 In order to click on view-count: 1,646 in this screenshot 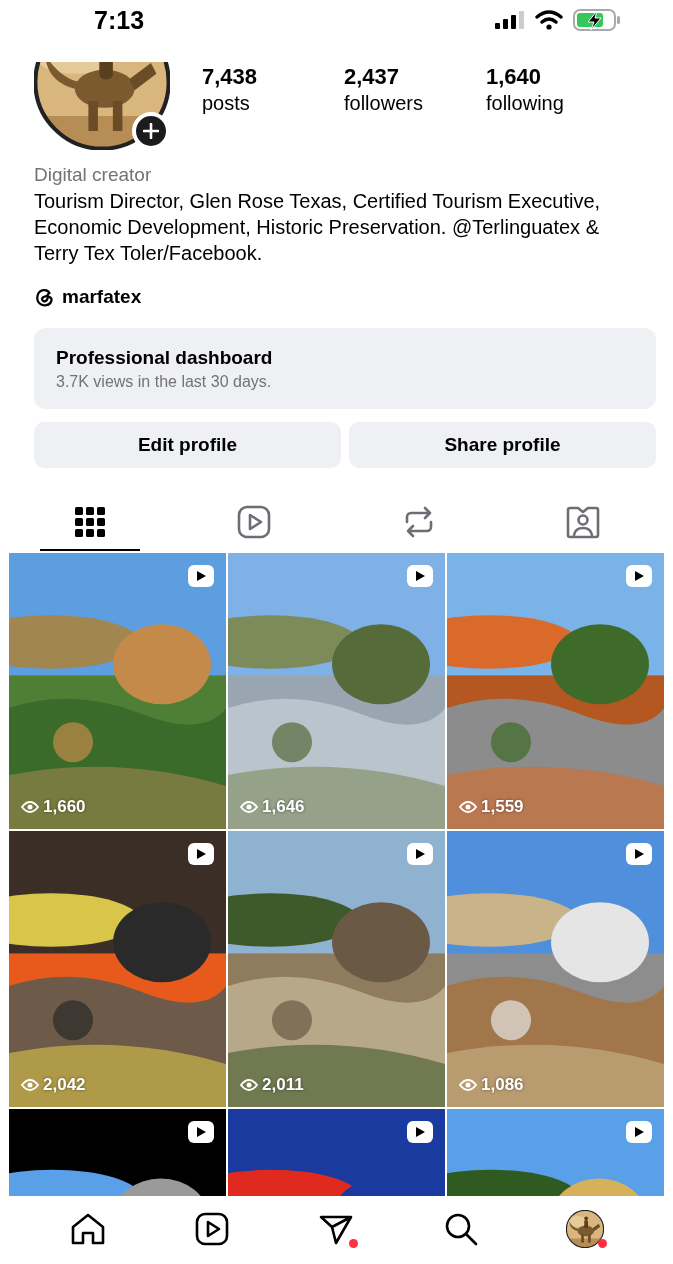, I will do `click(283, 807)`.